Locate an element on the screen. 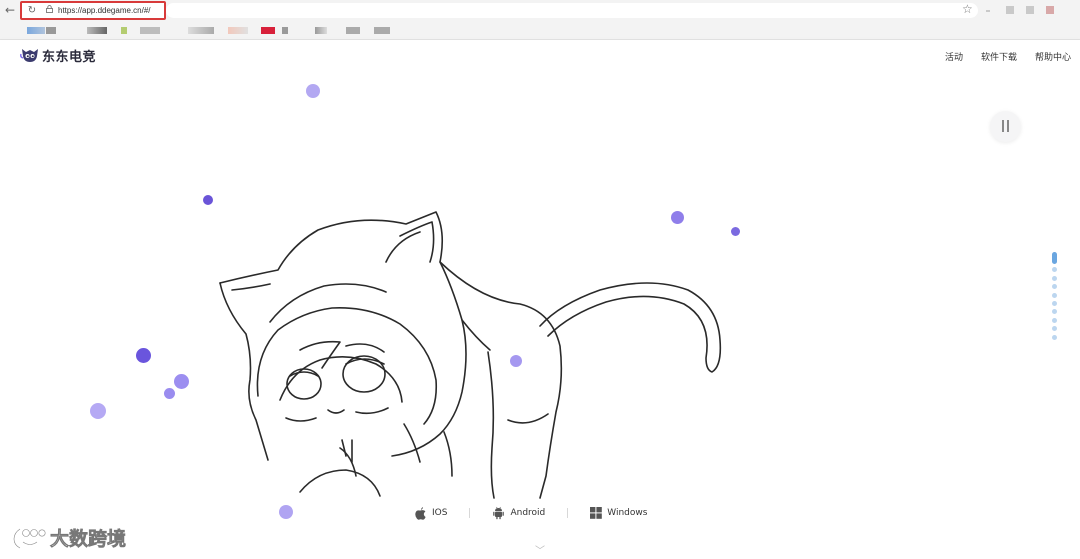 The width and height of the screenshot is (1080, 559). profile-icon is located at coordinates (1050, 10).